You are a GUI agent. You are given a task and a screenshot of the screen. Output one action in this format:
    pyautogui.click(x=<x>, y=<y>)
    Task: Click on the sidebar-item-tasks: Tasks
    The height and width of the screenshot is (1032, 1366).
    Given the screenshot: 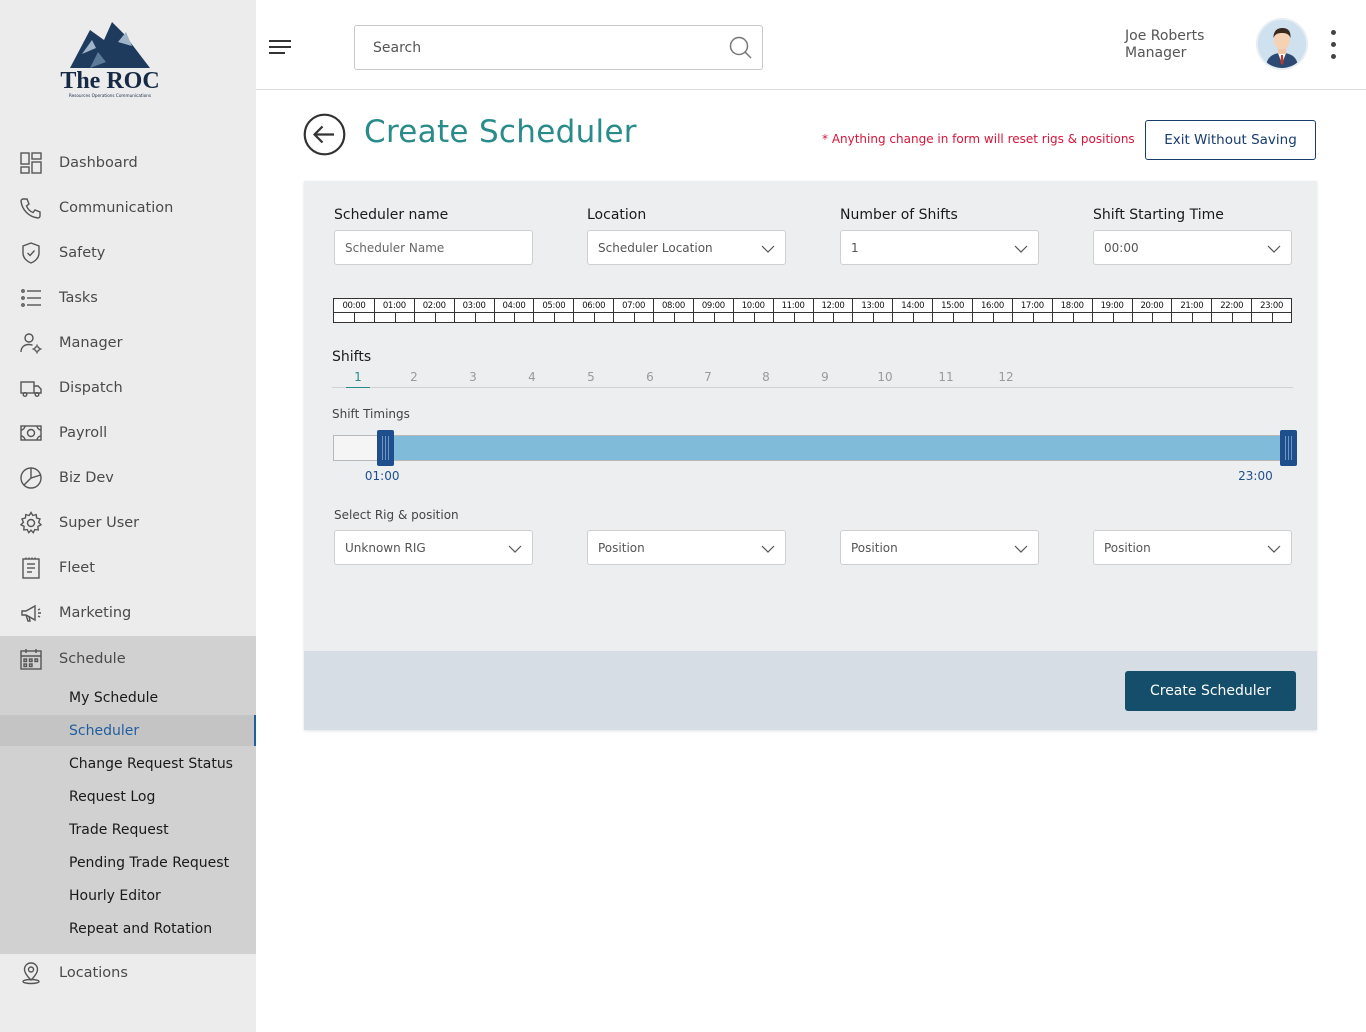 What is the action you would take?
    pyautogui.click(x=128, y=297)
    